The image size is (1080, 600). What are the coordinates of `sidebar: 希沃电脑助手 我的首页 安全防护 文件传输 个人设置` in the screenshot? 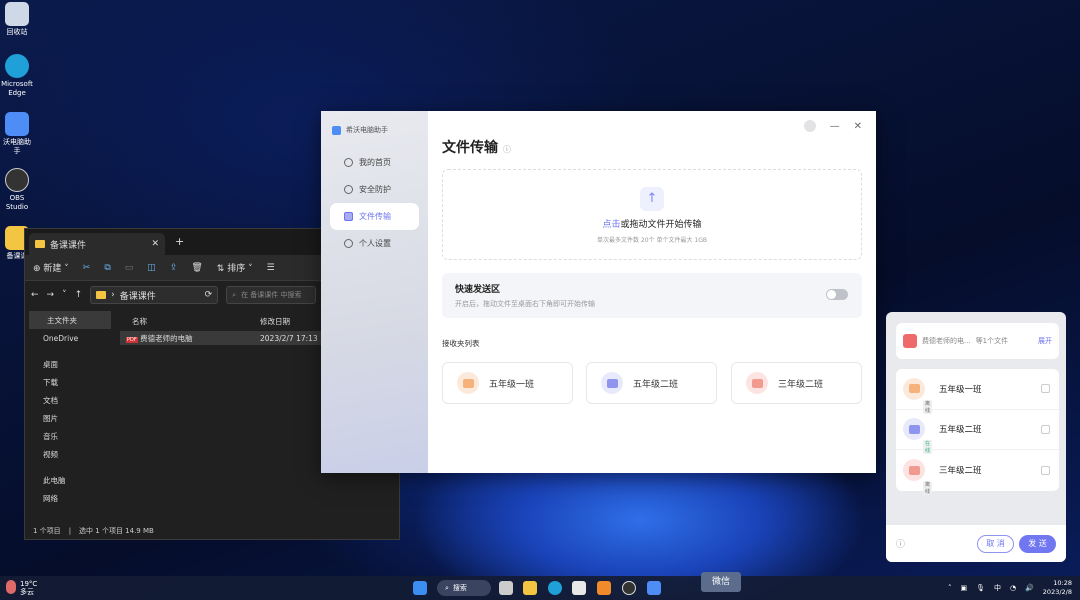 It's located at (374, 292).